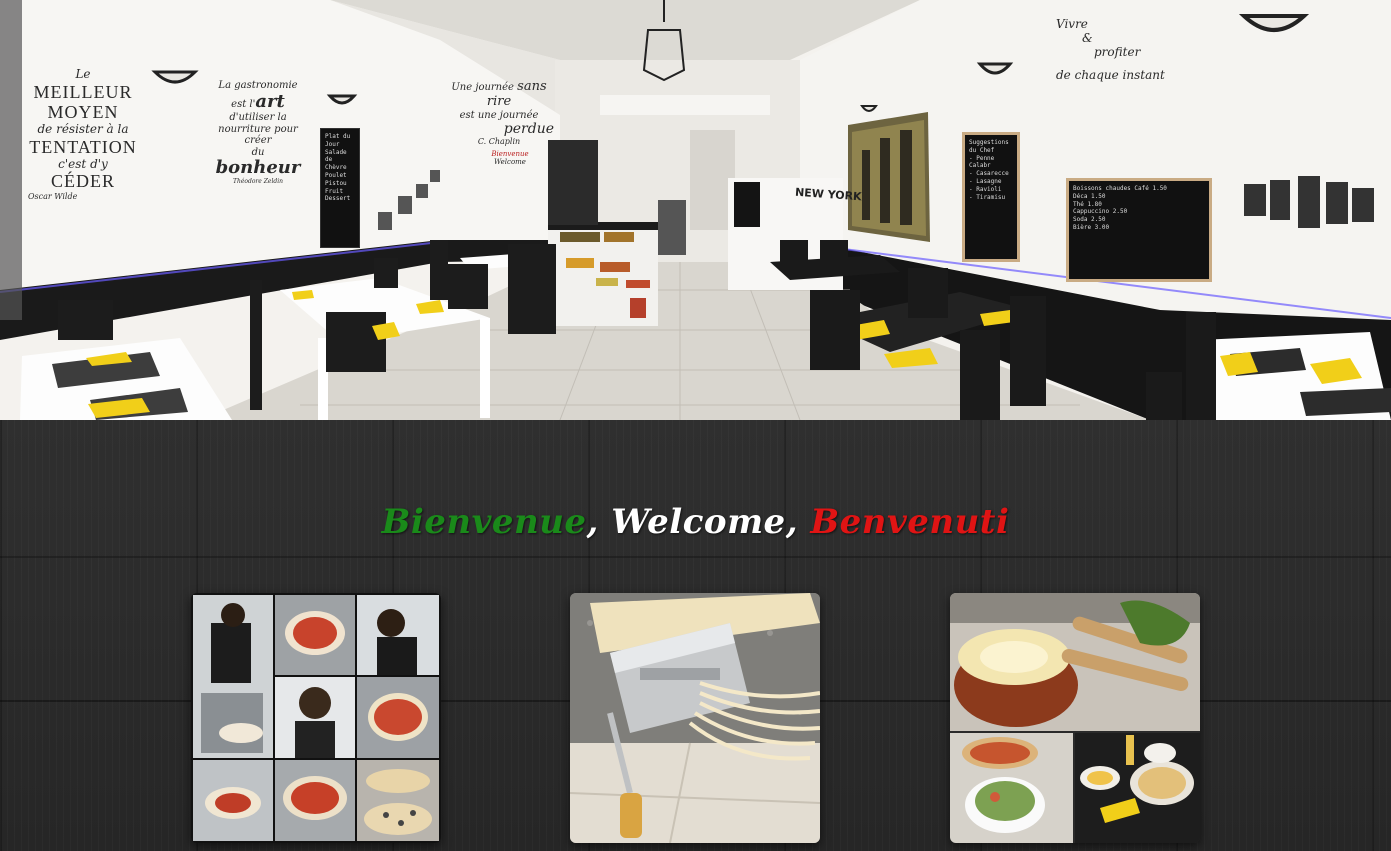  I want to click on dishes-collage-image, so click(1075, 718).